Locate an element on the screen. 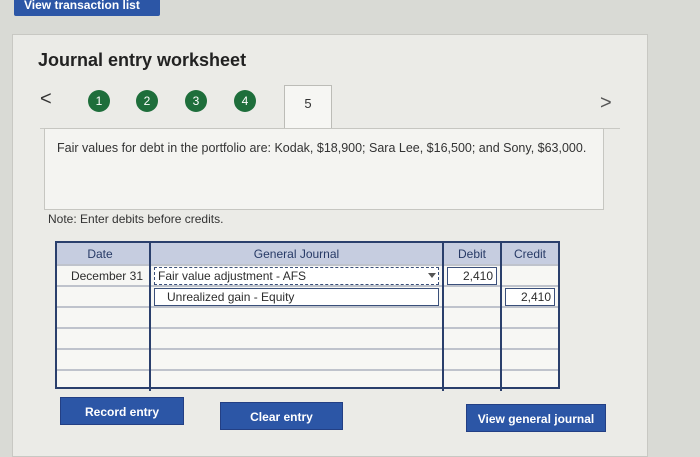 The width and height of the screenshot is (700, 457). clear-entry-button: Clear entry is located at coordinates (281, 416).